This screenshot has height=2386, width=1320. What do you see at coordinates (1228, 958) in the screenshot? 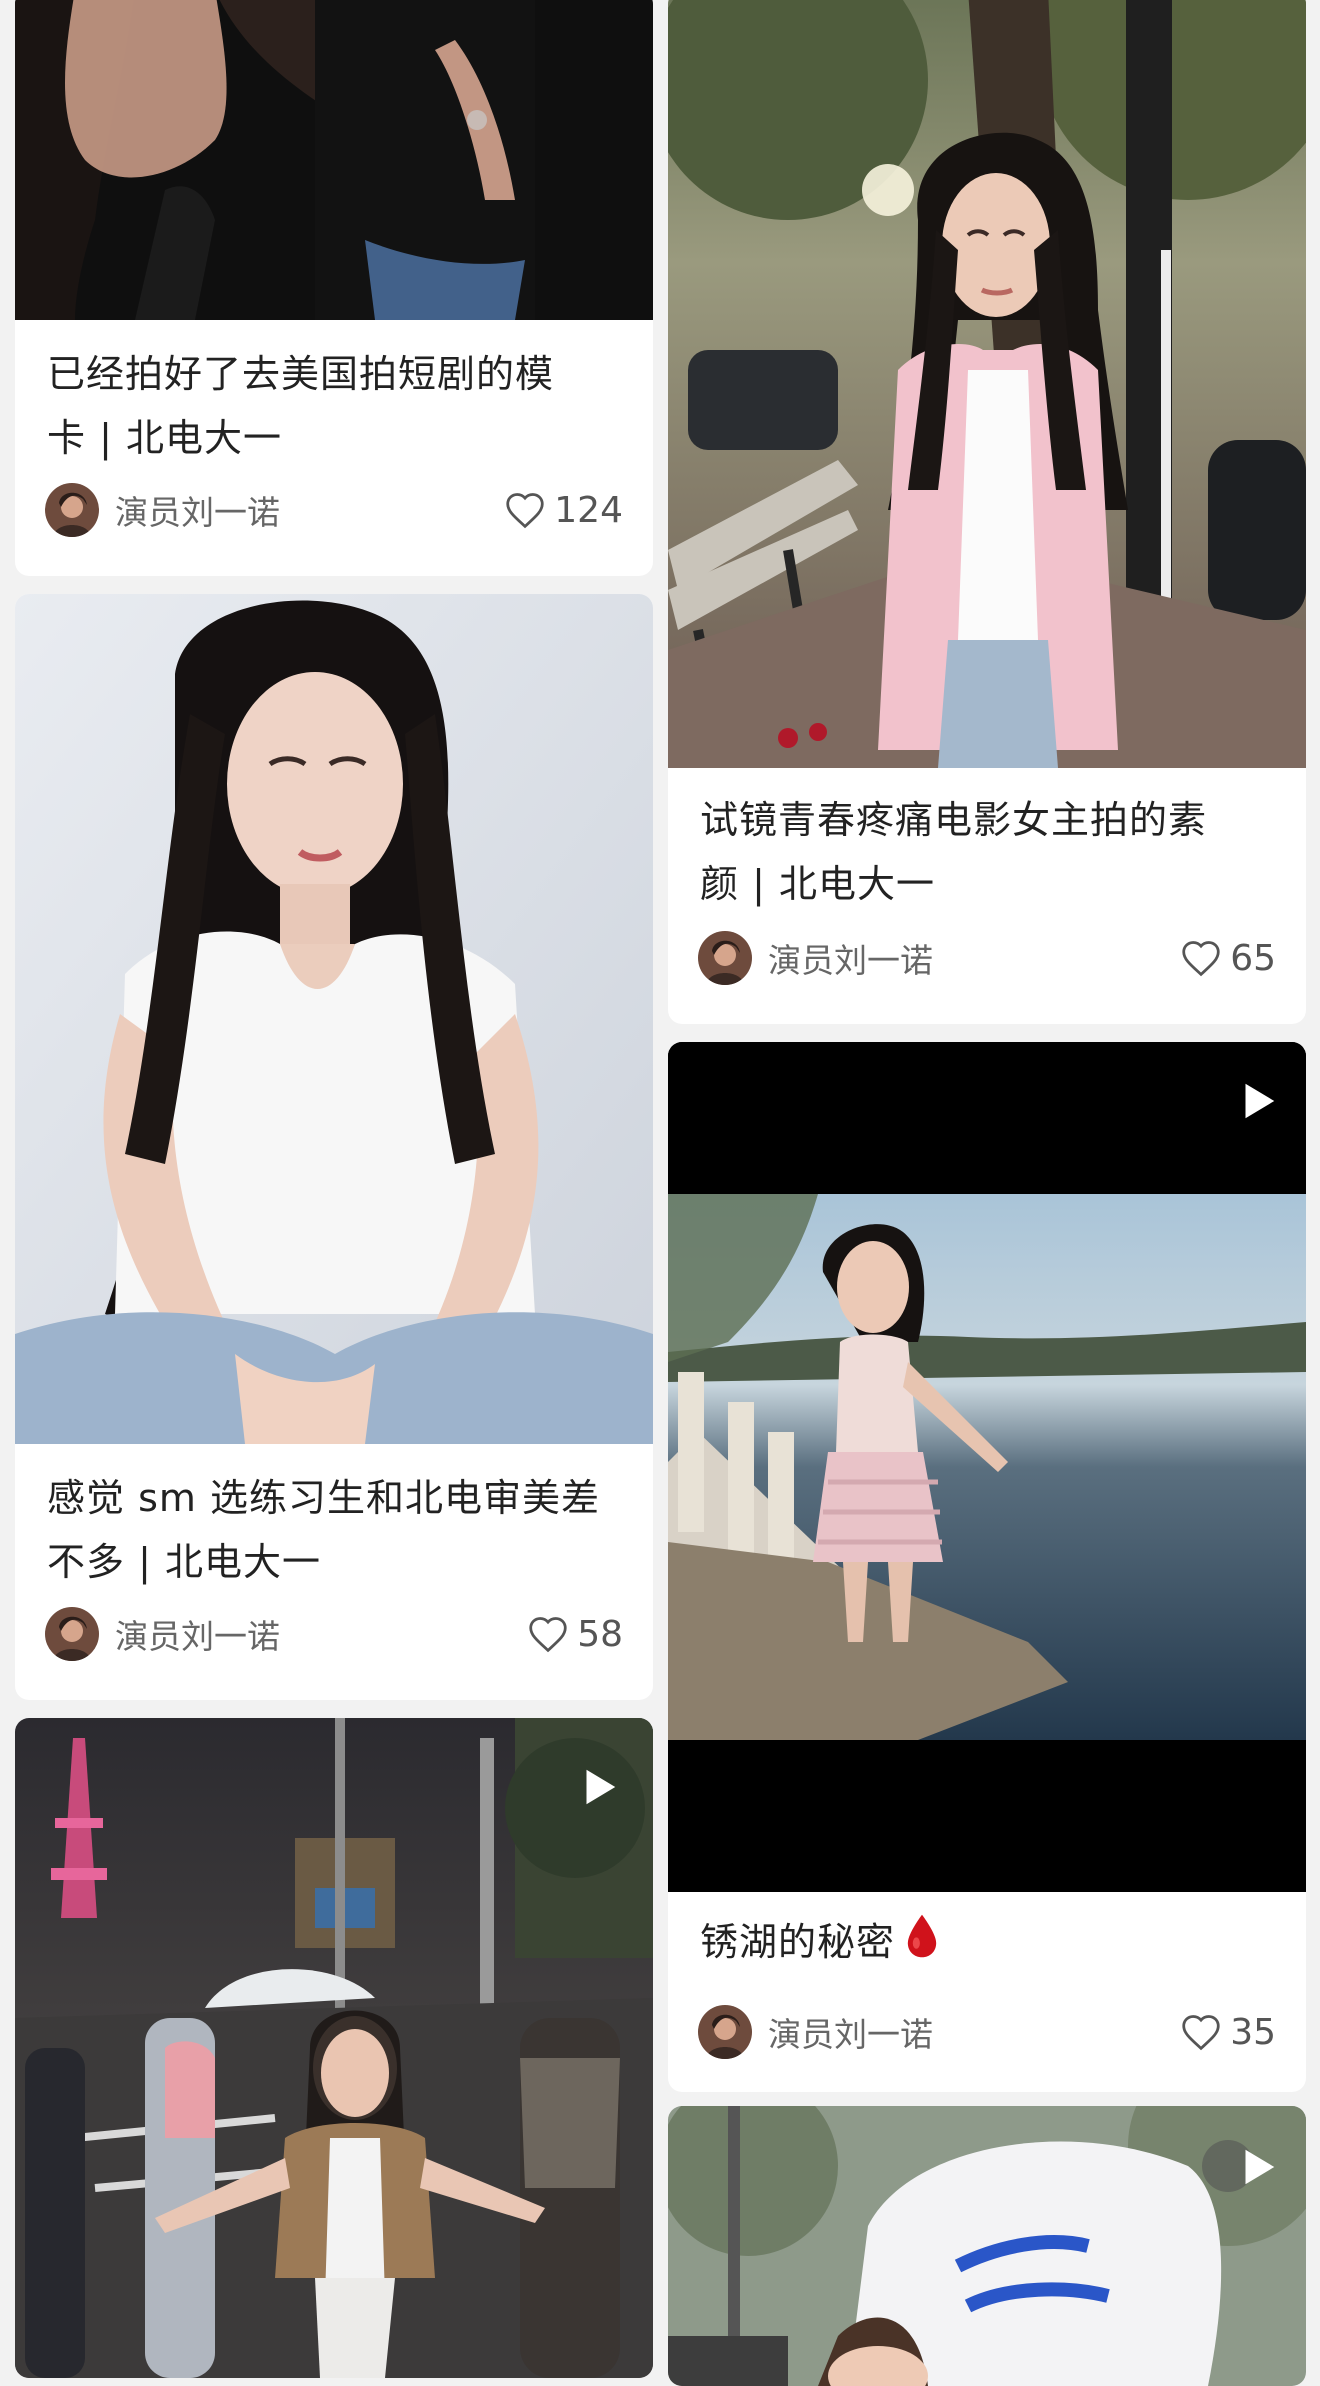
I see `like-button: 65` at bounding box center [1228, 958].